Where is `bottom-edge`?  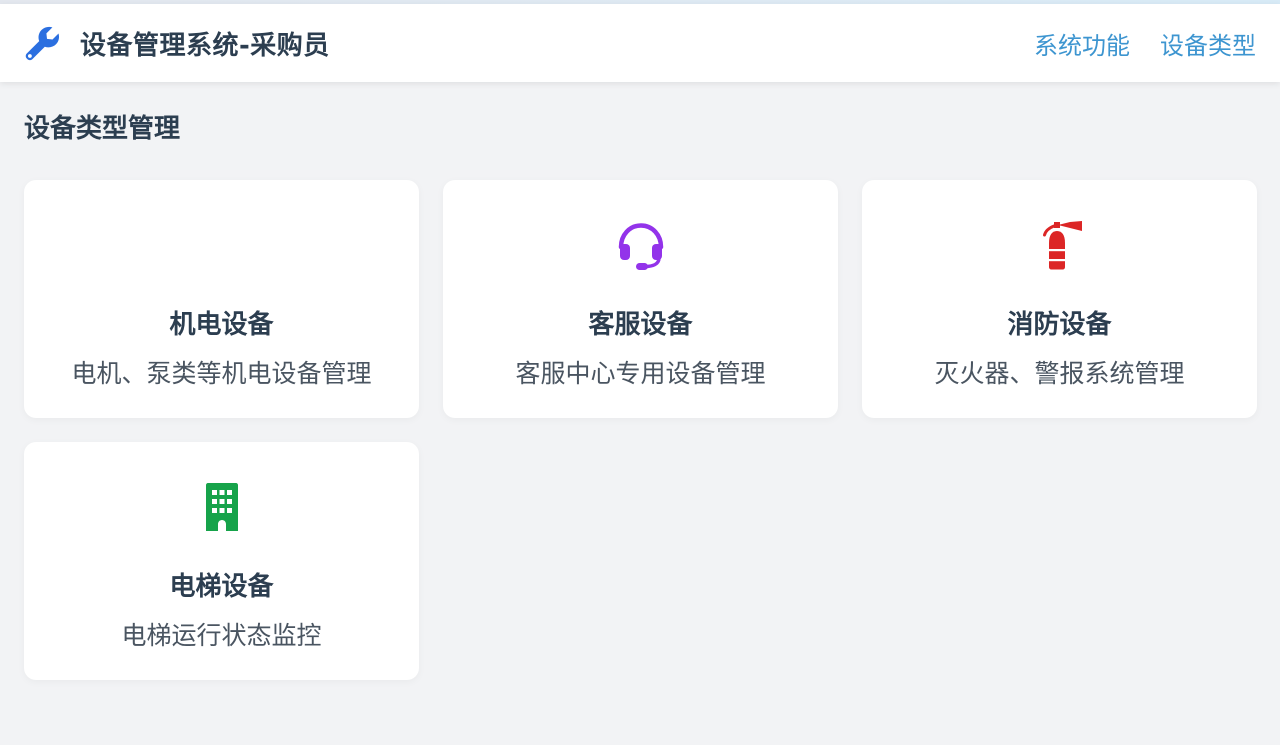
bottom-edge is located at coordinates (641, 747).